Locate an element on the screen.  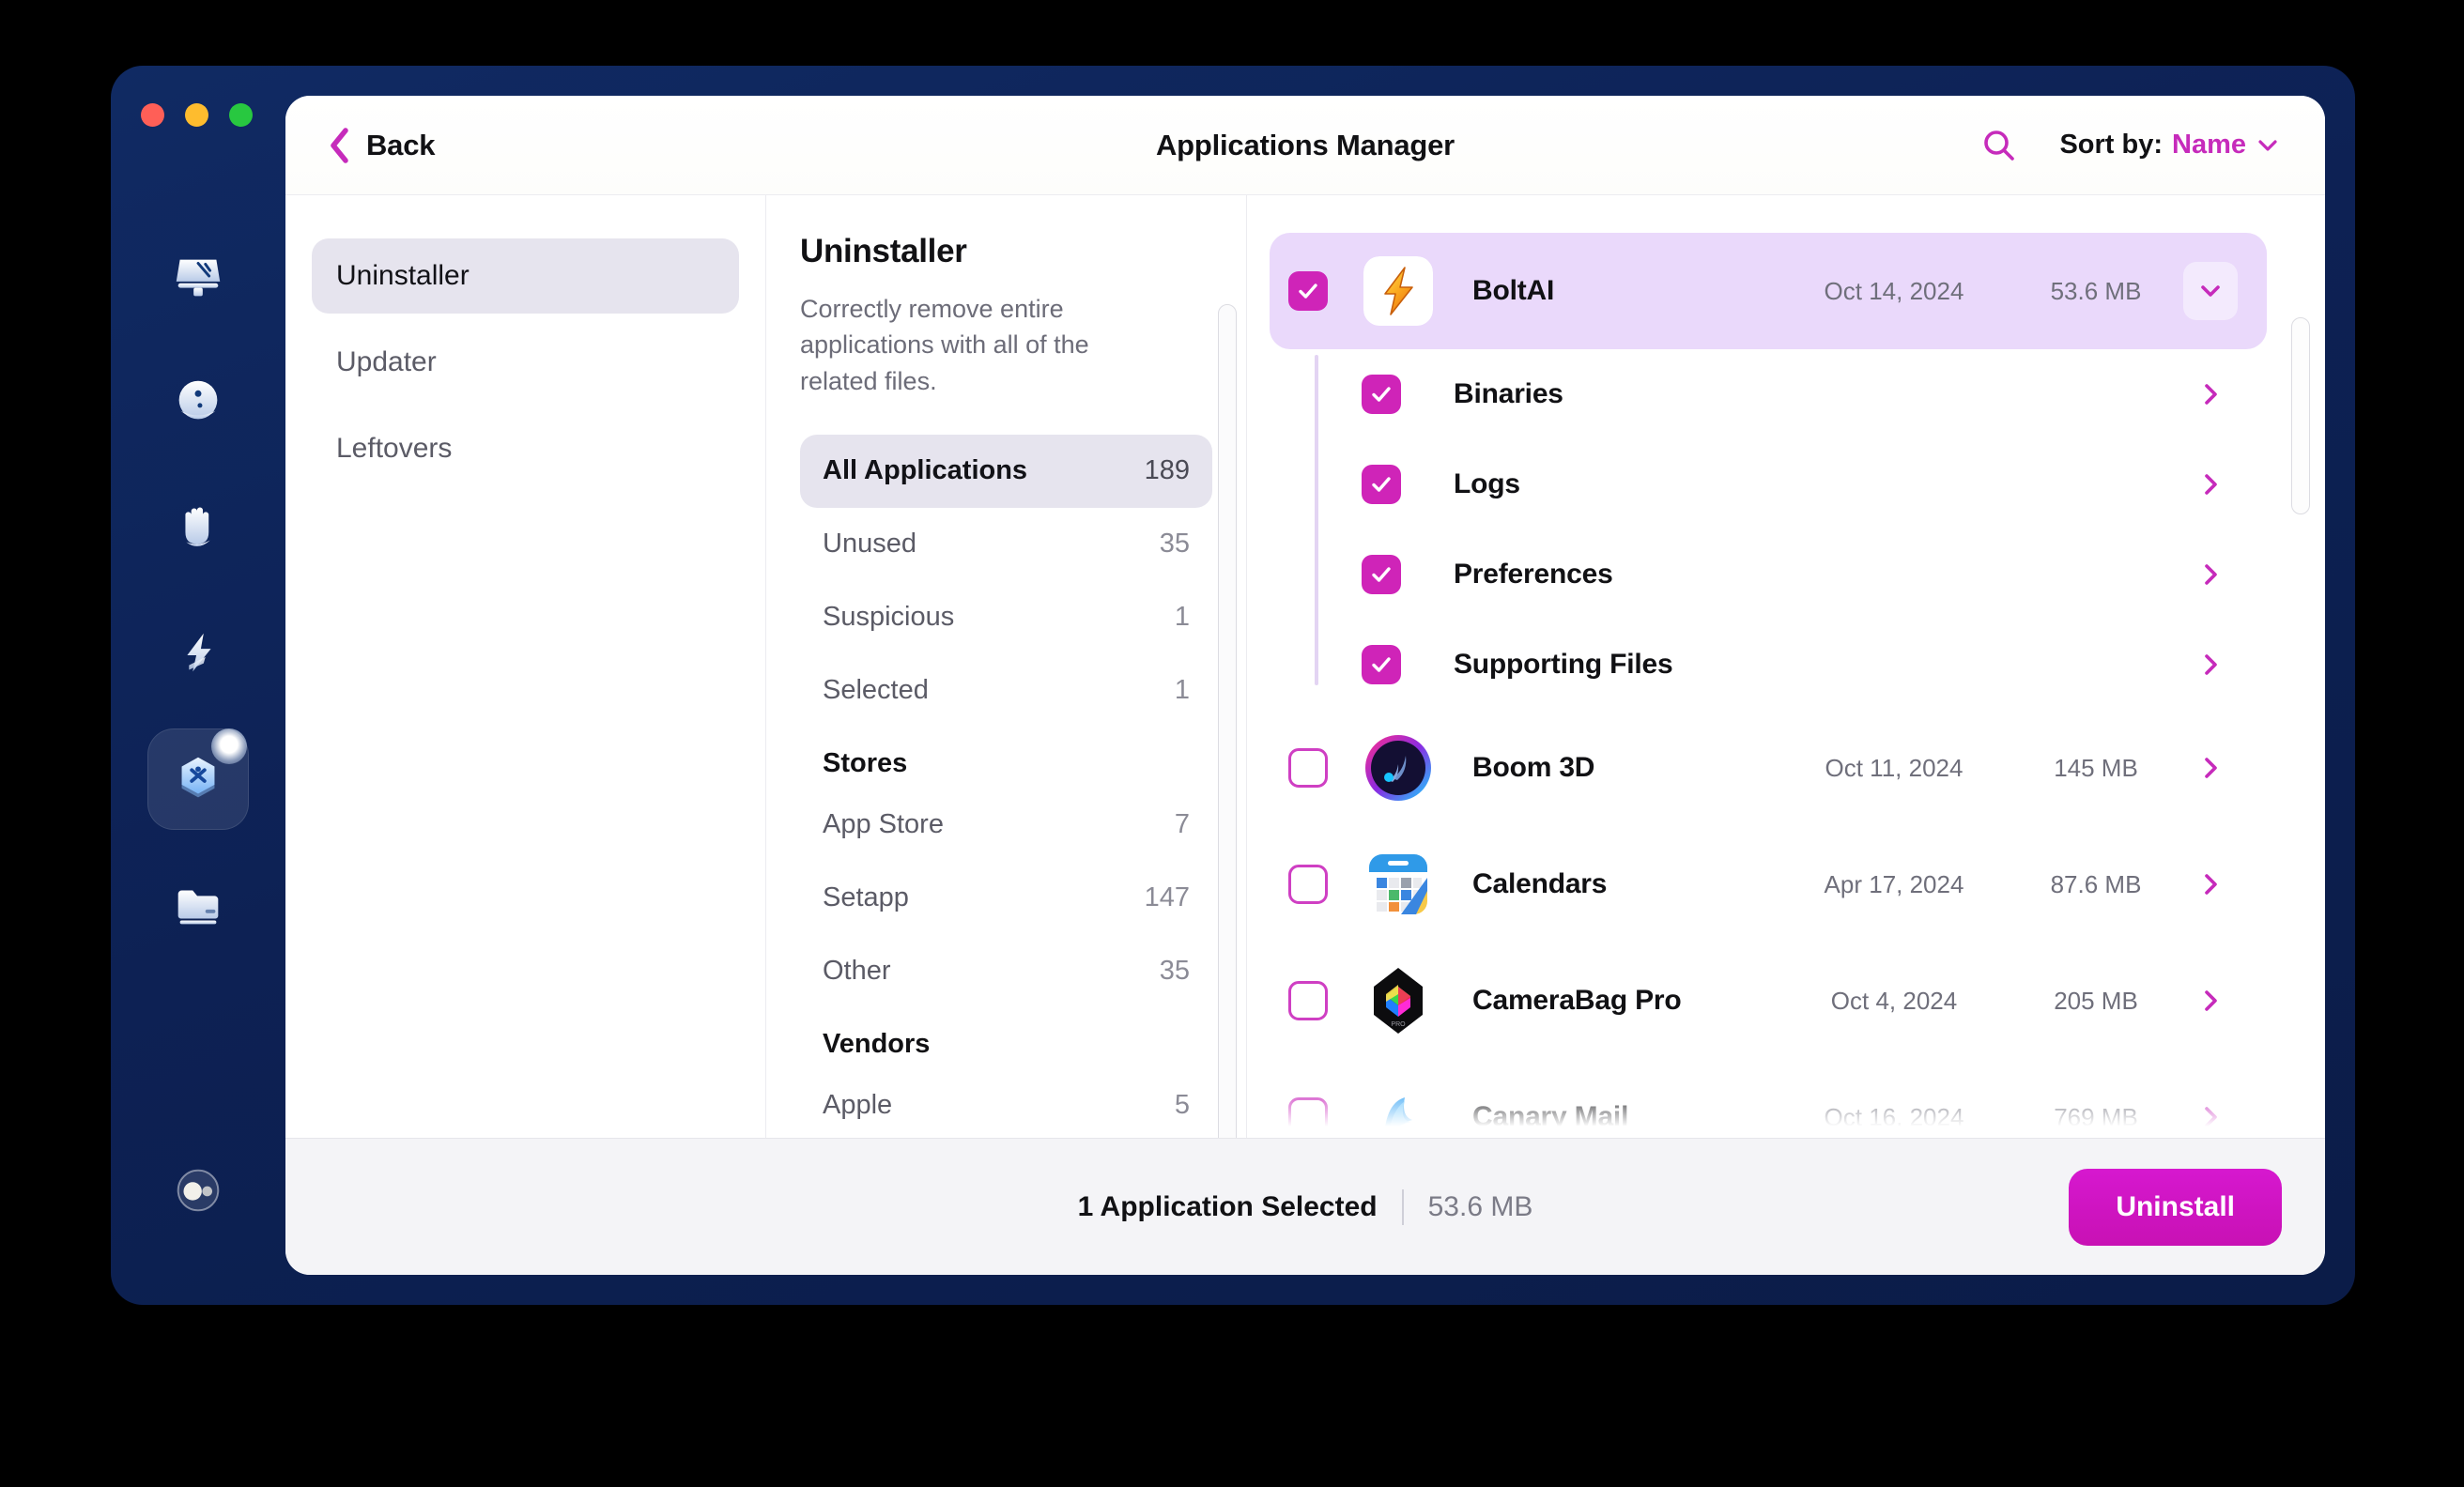
maximize-window-button is located at coordinates (241, 115).